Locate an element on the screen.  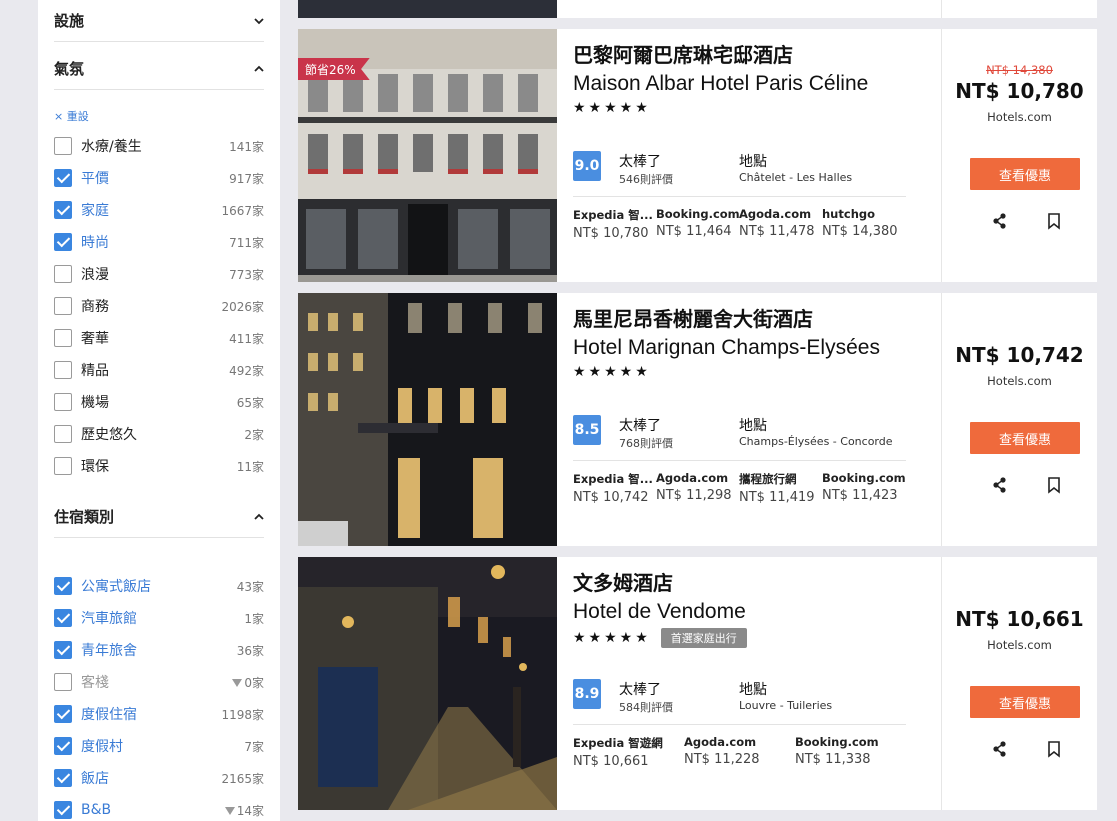
deal-item: hutchgo NT$ 14,380 is located at coordinates (863, 224).